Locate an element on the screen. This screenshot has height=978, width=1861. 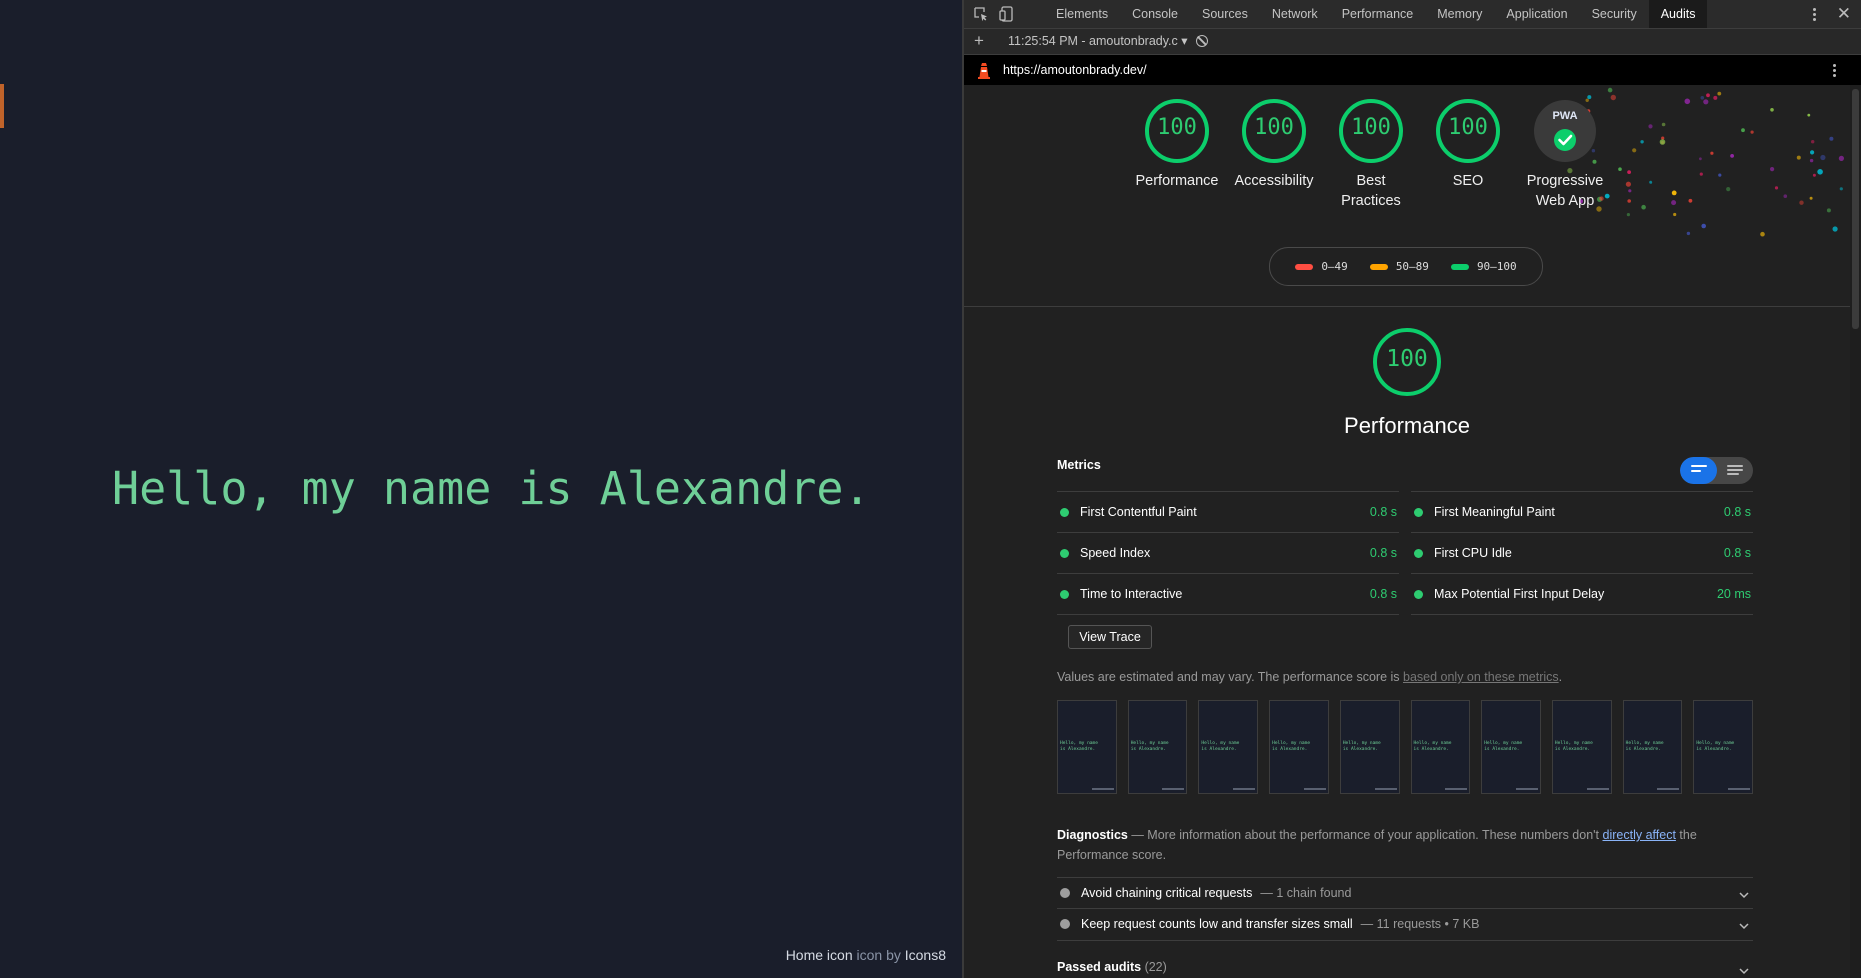
tab-security: Security is located at coordinates (1614, 14).